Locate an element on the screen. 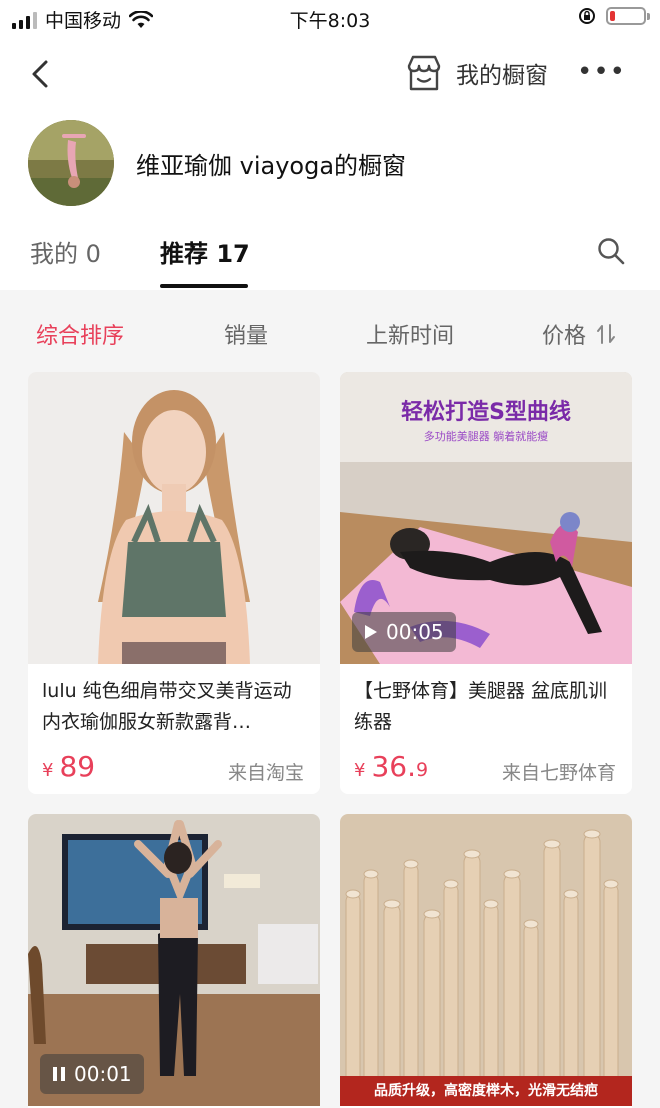  promo-headline: 轻松打造S型曲线 is located at coordinates (486, 412).